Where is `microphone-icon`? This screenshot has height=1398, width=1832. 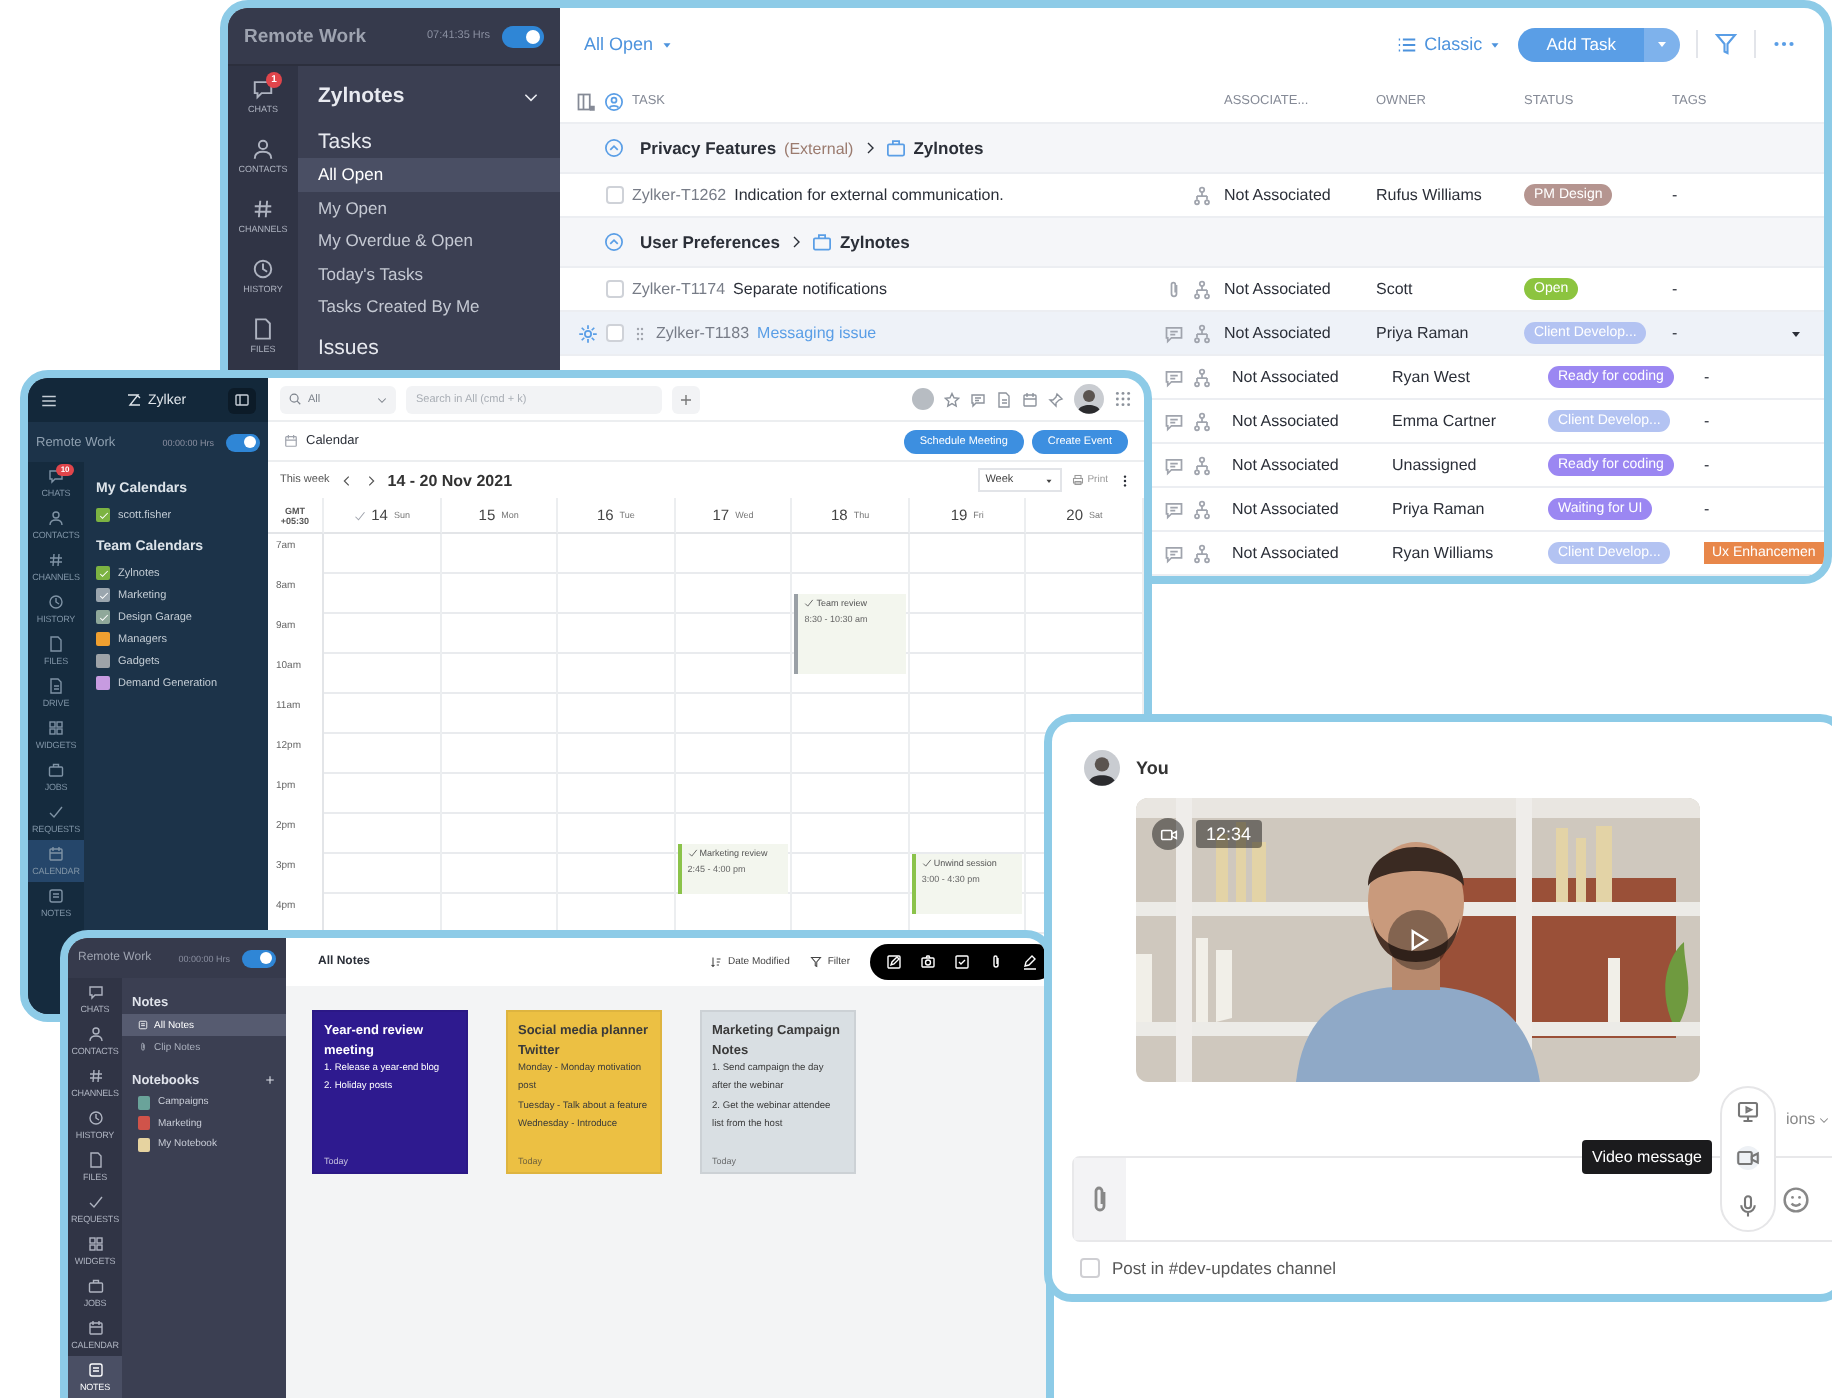 microphone-icon is located at coordinates (1748, 1206).